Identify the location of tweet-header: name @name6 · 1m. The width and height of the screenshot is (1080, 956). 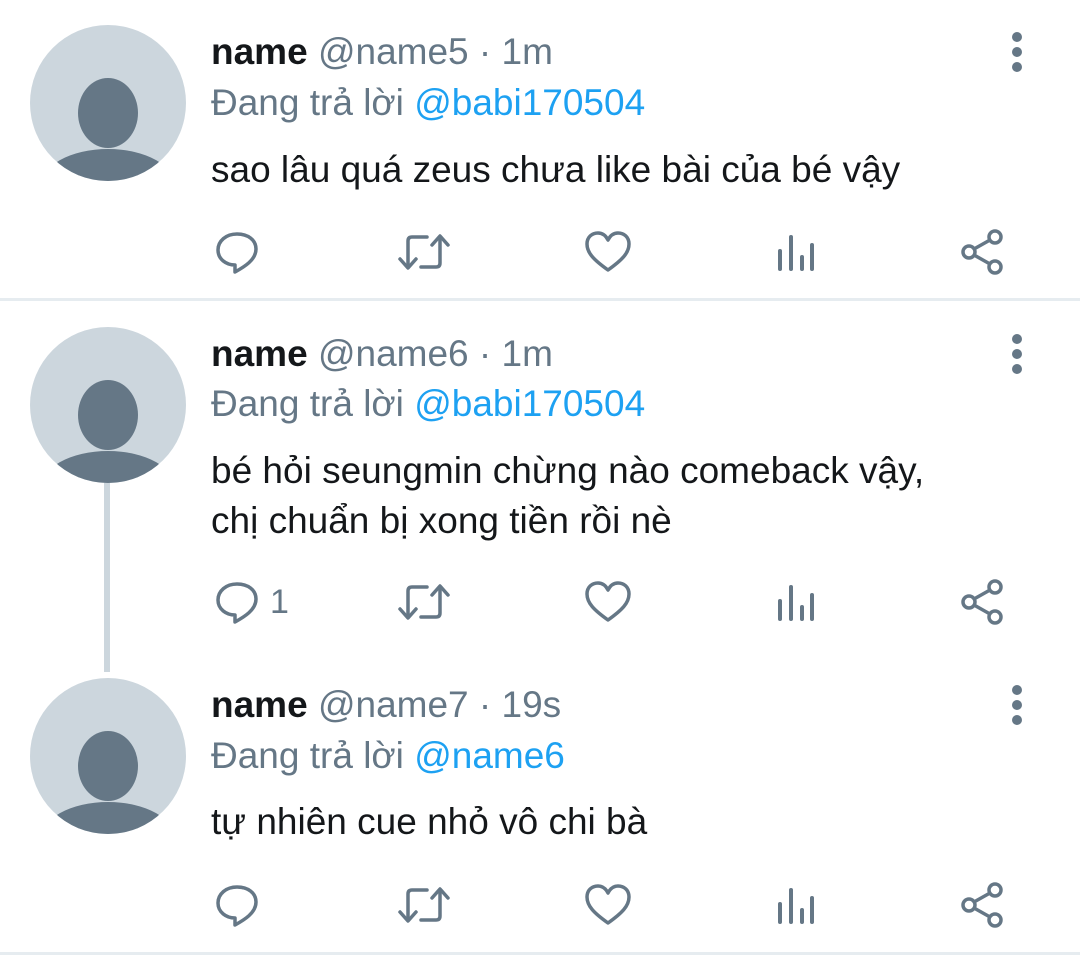
(382, 354).